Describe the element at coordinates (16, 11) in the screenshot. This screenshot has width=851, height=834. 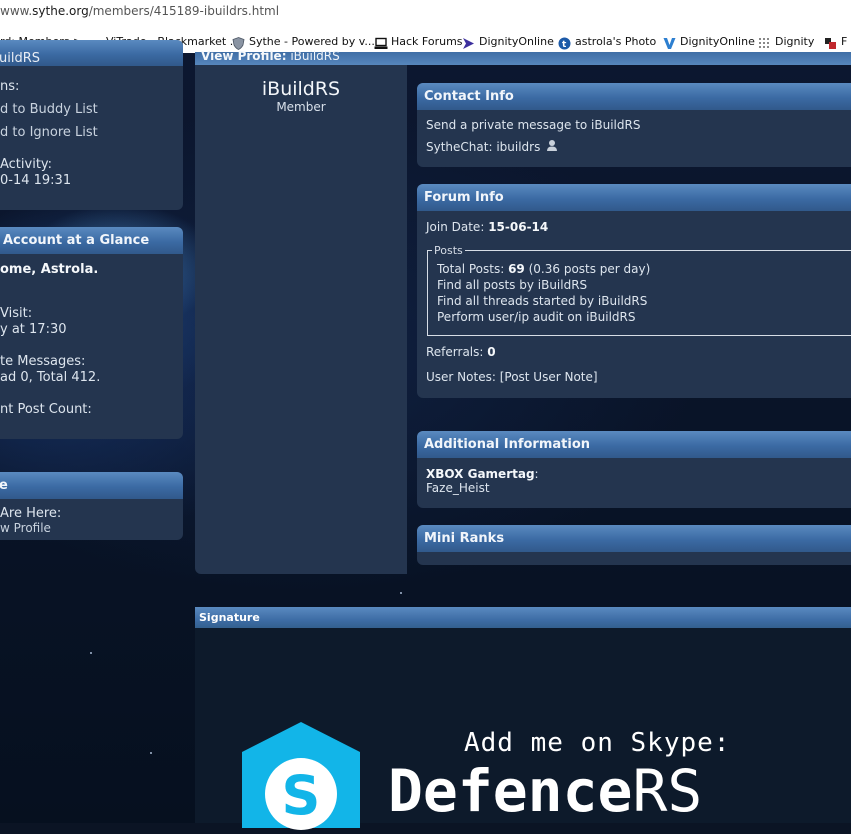
I see `url-prefix: www.` at that location.